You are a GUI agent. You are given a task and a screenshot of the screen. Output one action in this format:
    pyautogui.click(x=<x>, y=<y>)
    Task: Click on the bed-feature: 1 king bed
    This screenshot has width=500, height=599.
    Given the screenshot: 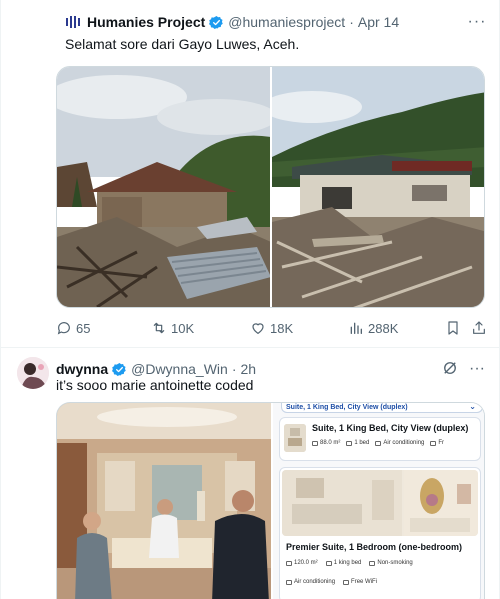 What is the action you would take?
    pyautogui.click(x=343, y=563)
    